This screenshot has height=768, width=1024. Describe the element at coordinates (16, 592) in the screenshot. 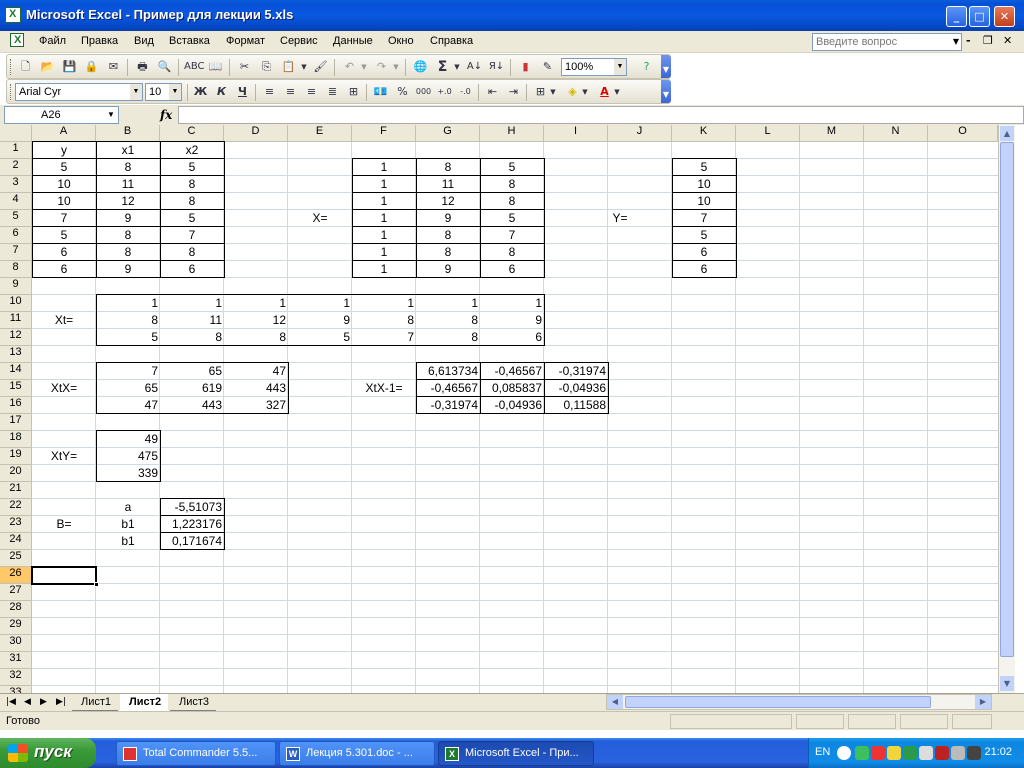

I see `row-header: 27` at that location.